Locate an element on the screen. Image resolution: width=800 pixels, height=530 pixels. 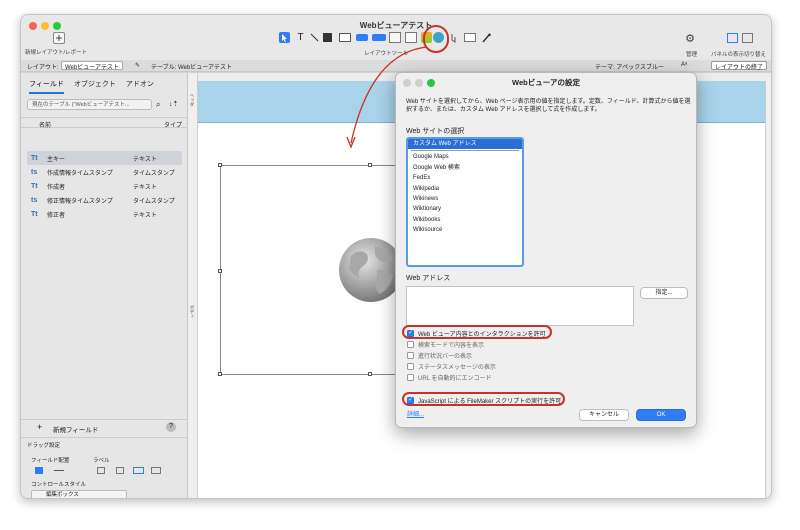
field-row: Tt 主キー テキスト is located at coordinates (104, 158).